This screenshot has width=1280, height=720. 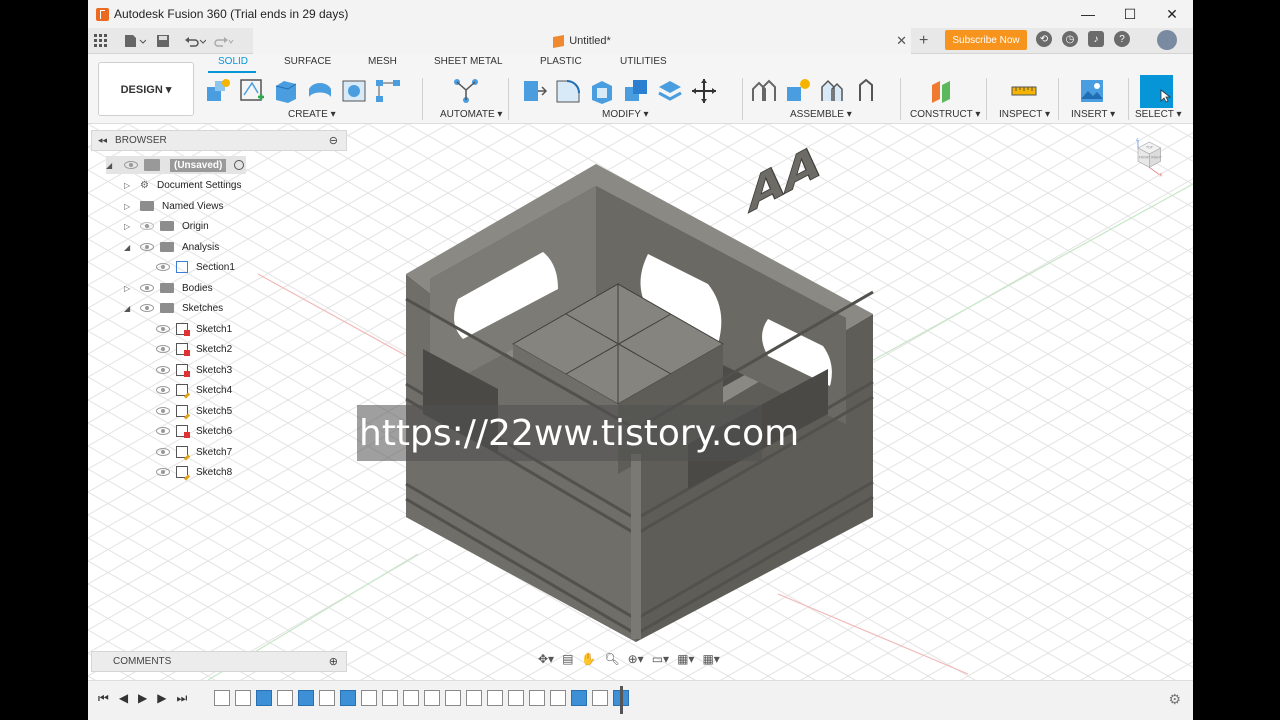 What do you see at coordinates (1172, 14) in the screenshot?
I see `close-window-button: ✕` at bounding box center [1172, 14].